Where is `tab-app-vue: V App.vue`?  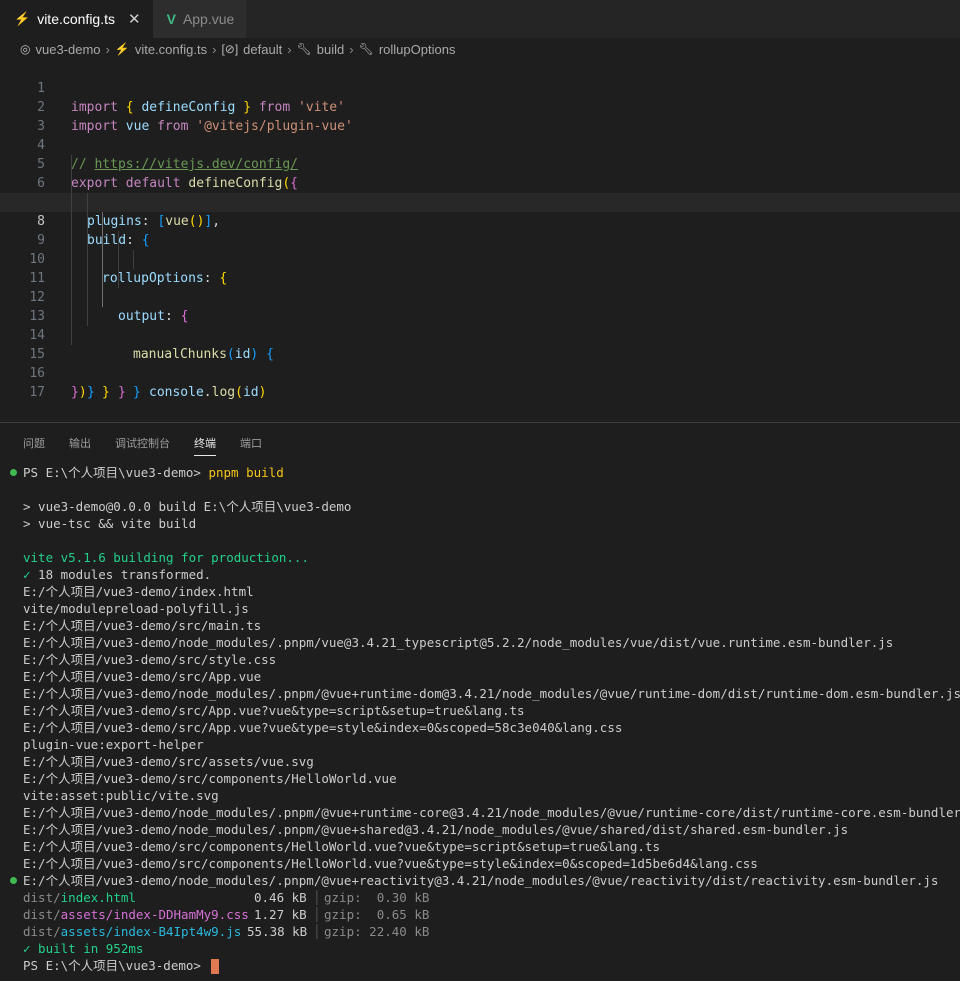 tab-app-vue: V App.vue is located at coordinates (199, 19).